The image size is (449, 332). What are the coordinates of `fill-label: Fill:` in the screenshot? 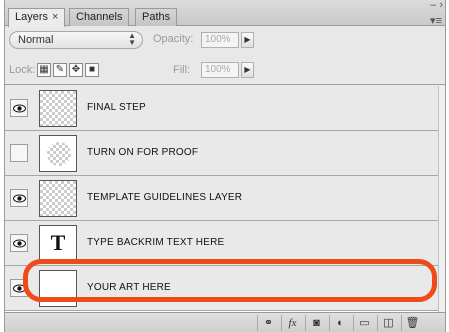 It's located at (182, 70).